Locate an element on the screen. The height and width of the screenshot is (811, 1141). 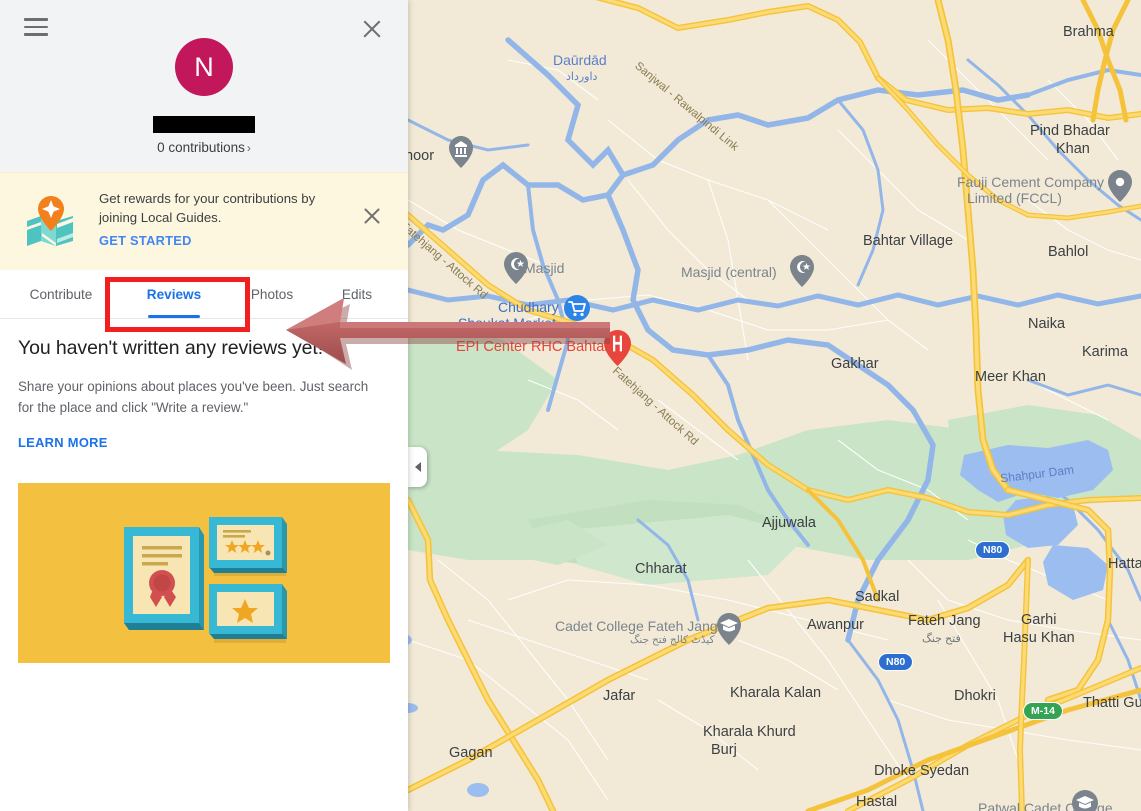
tab-contribute: Contribute is located at coordinates (61, 294).